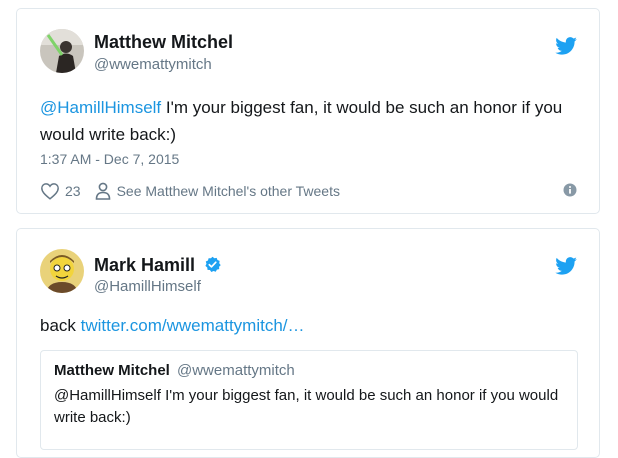 This screenshot has width=618, height=458. I want to click on mention-link: @HamillHimself, so click(100, 107).